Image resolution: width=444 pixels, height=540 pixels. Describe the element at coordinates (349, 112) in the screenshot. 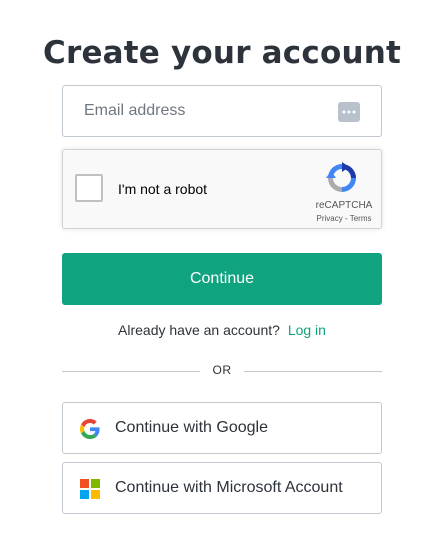

I see `password-manager-icon` at that location.